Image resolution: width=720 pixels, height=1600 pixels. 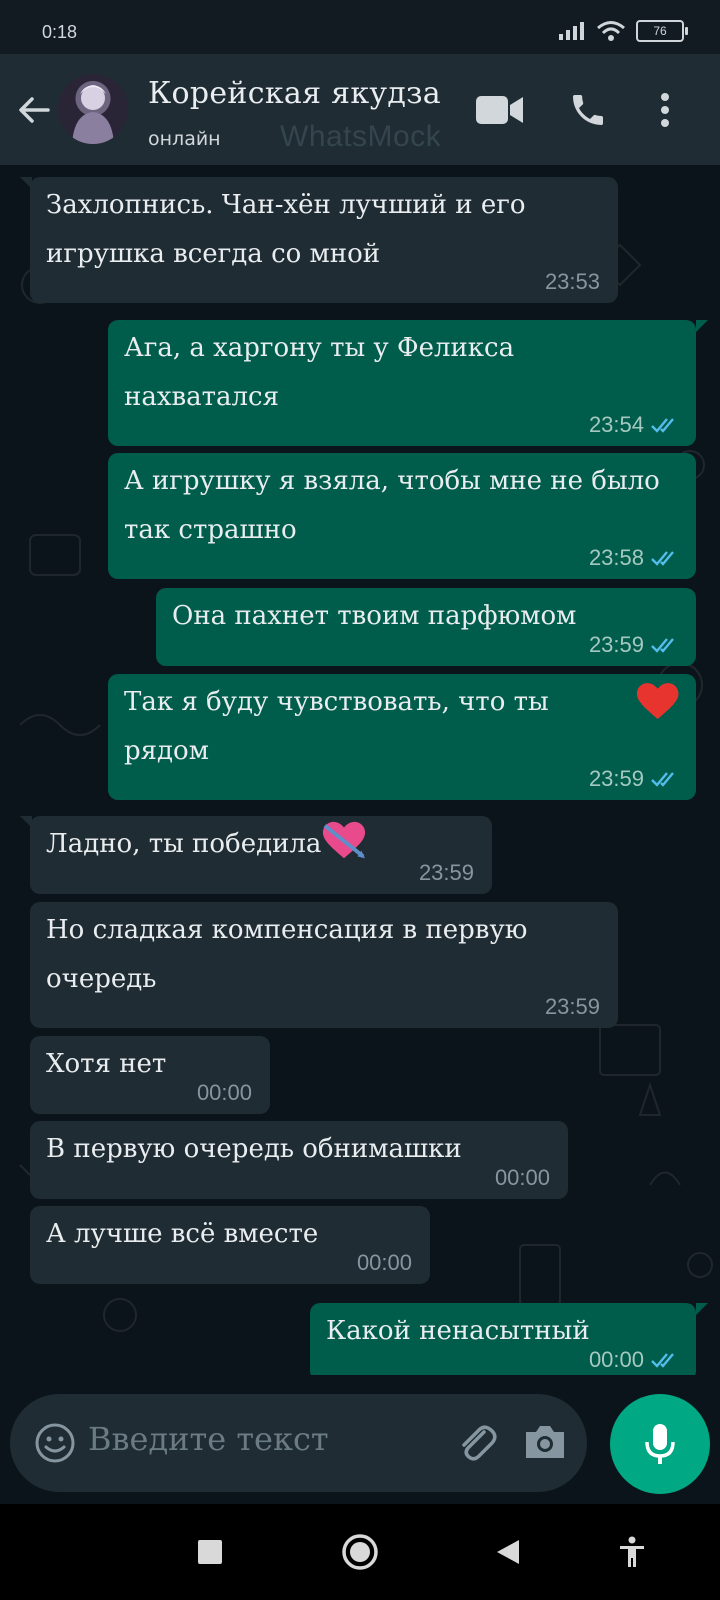 I want to click on message-incoming: Ладно, ты победила 23:59, so click(x=256, y=855).